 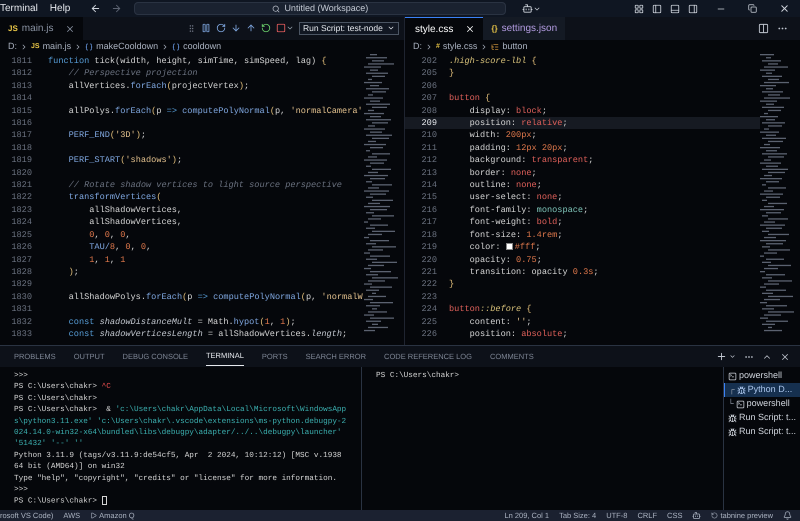 What do you see at coordinates (429, 123) in the screenshot?
I see `line-number: 209` at bounding box center [429, 123].